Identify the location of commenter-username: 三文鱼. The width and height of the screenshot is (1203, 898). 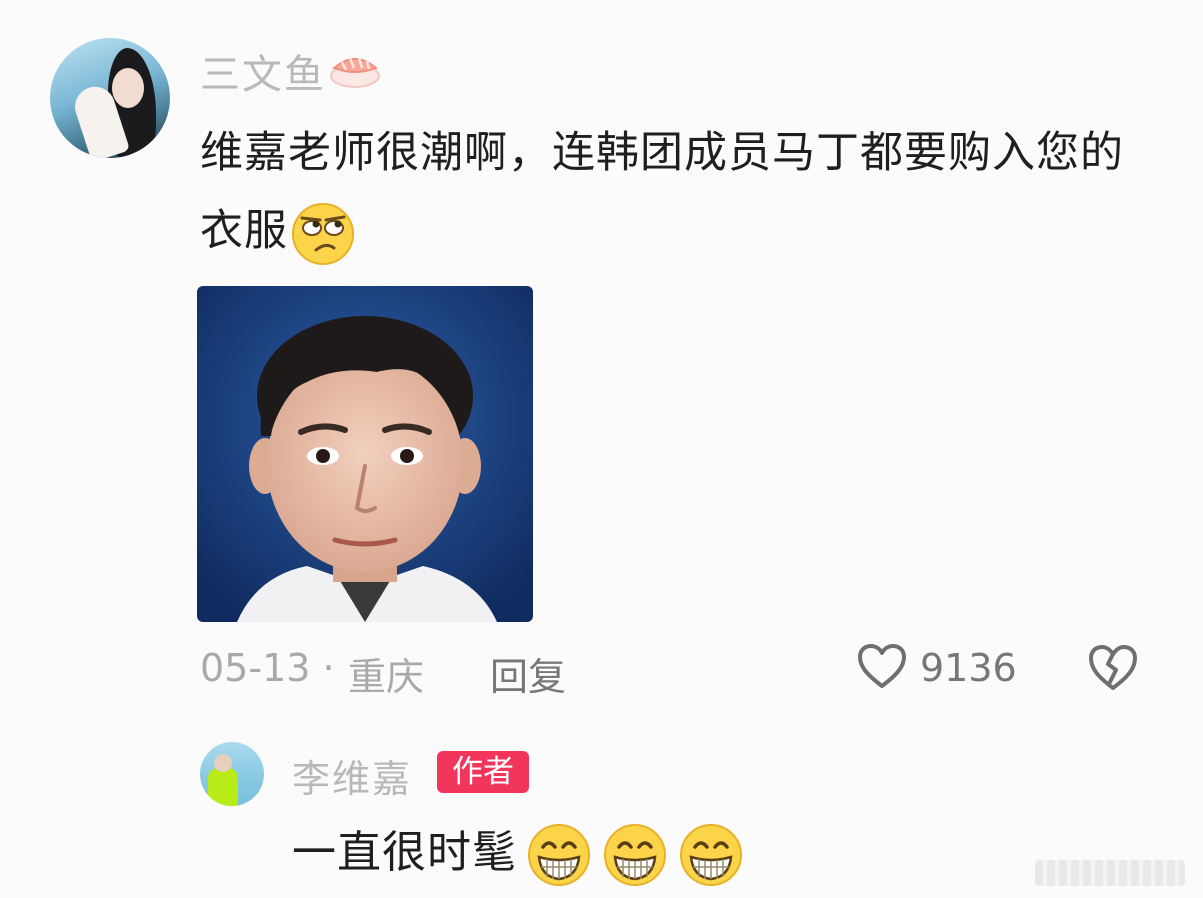
(263, 71).